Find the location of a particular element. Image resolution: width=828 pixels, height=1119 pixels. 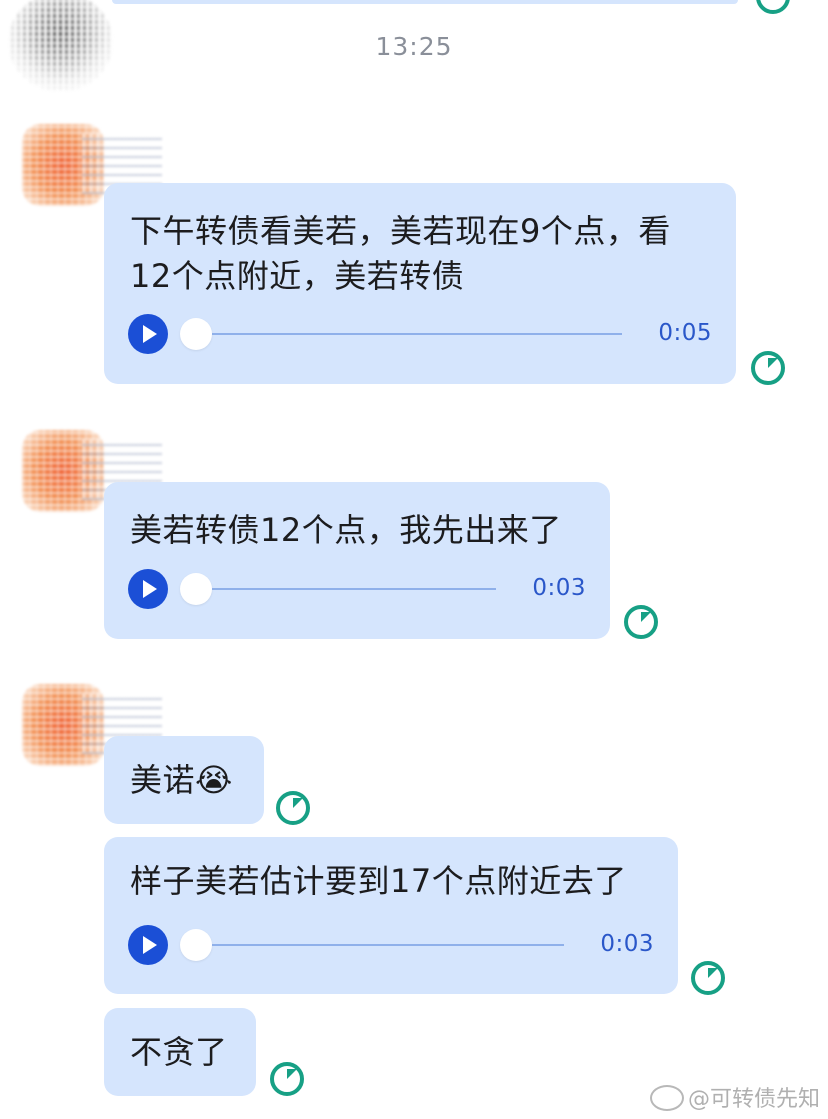

message-bubble: 美若转债12个点，我先出来了 0:03 is located at coordinates (357, 560).